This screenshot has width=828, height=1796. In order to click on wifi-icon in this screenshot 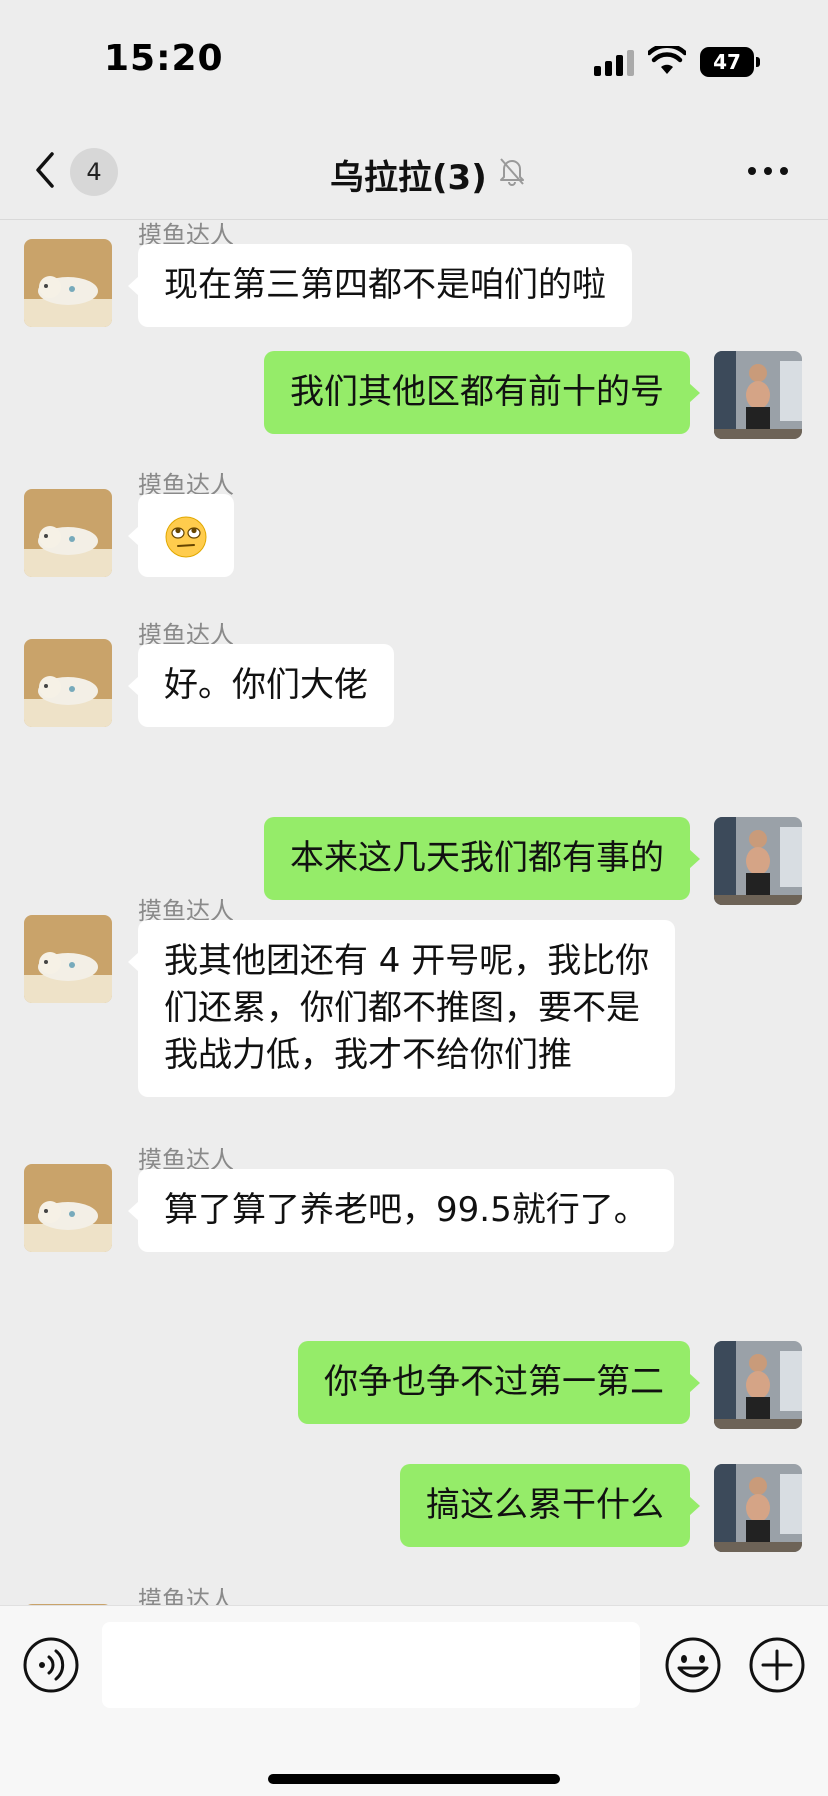, I will do `click(667, 60)`.